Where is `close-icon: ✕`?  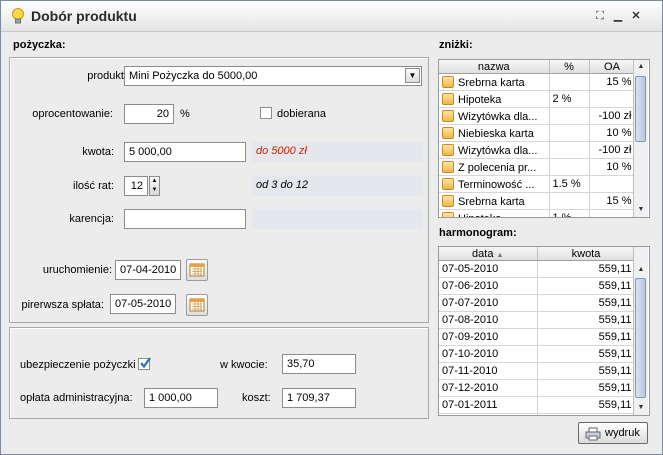 close-icon: ✕ is located at coordinates (636, 16).